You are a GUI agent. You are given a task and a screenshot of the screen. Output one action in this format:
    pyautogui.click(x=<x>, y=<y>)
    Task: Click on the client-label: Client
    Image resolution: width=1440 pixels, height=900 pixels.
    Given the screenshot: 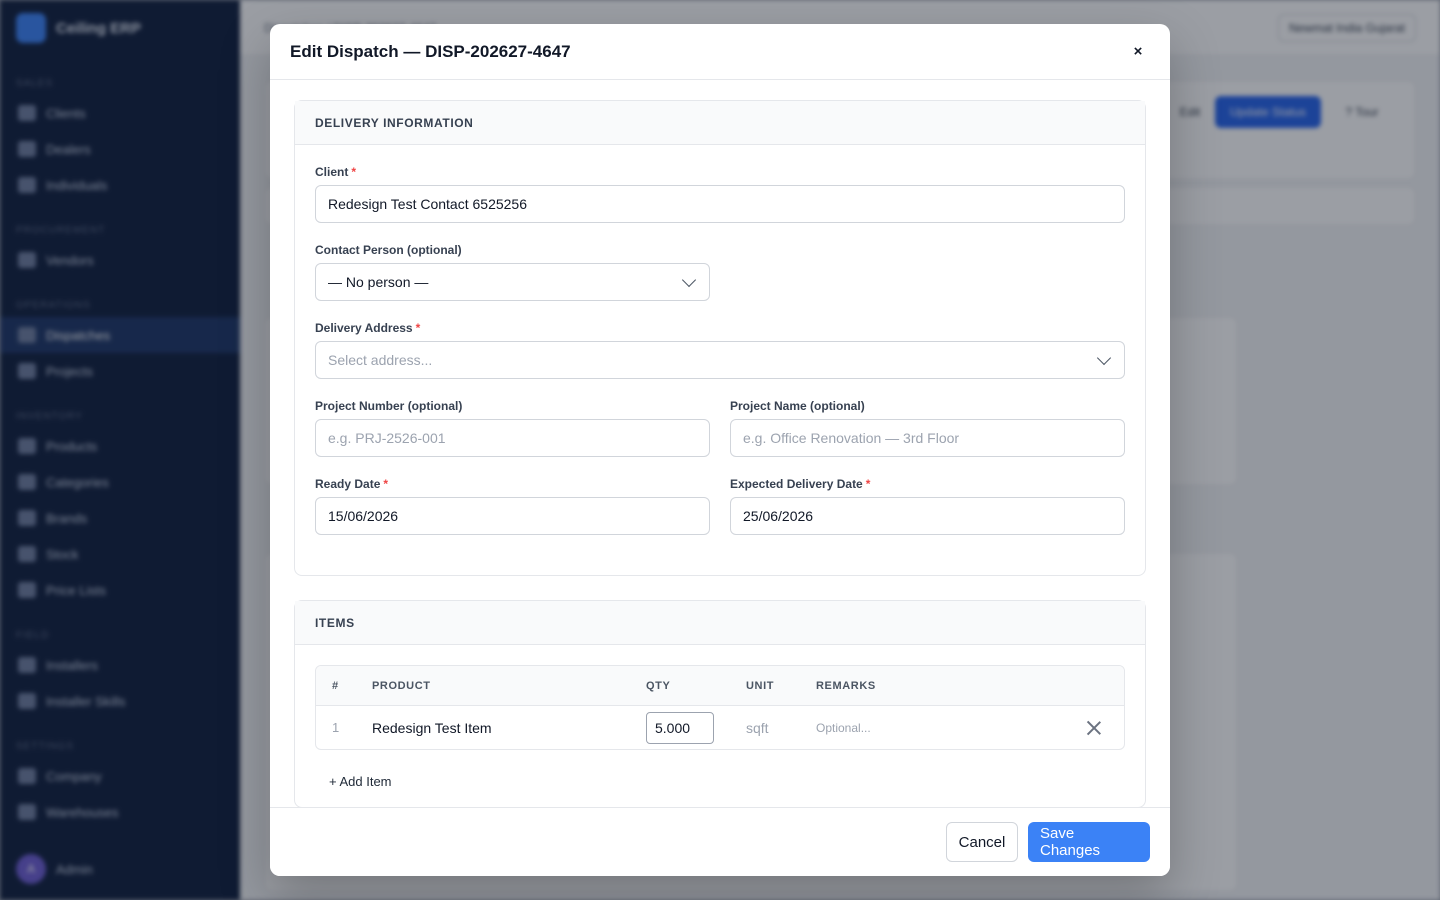 What is the action you would take?
    pyautogui.click(x=332, y=172)
    